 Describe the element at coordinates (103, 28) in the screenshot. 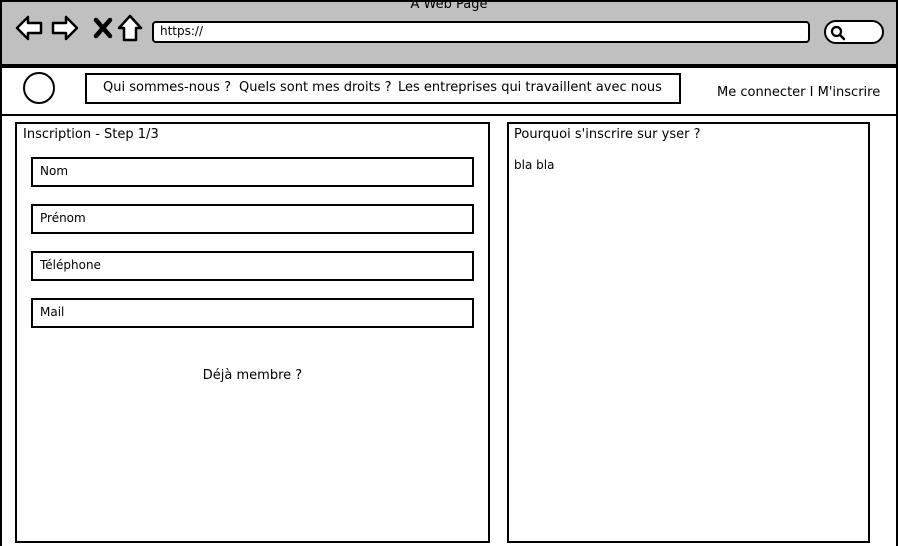

I see `close-x-icon` at that location.